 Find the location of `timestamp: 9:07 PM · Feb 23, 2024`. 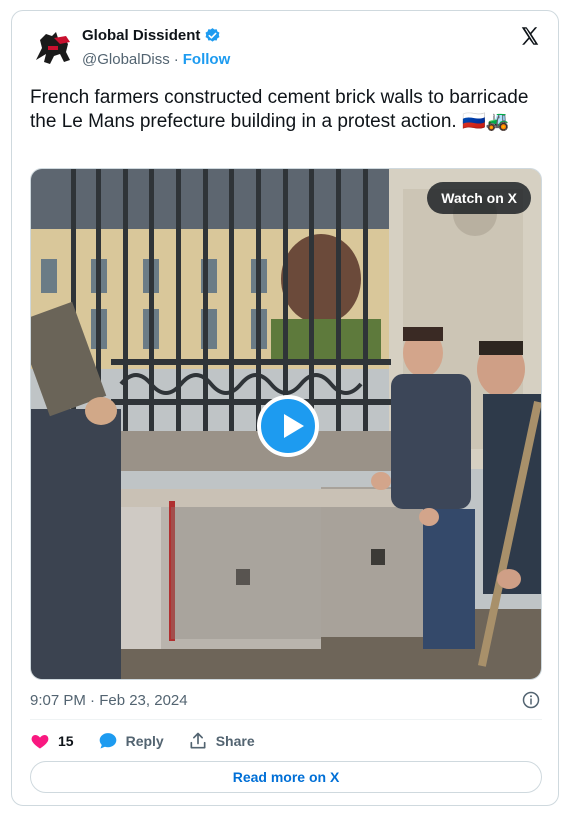

timestamp: 9:07 PM · Feb 23, 2024 is located at coordinates (109, 700).